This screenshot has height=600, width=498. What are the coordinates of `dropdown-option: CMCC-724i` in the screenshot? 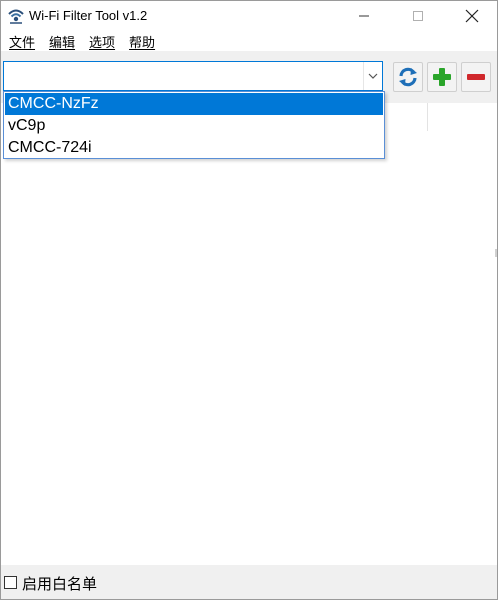 It's located at (194, 148).